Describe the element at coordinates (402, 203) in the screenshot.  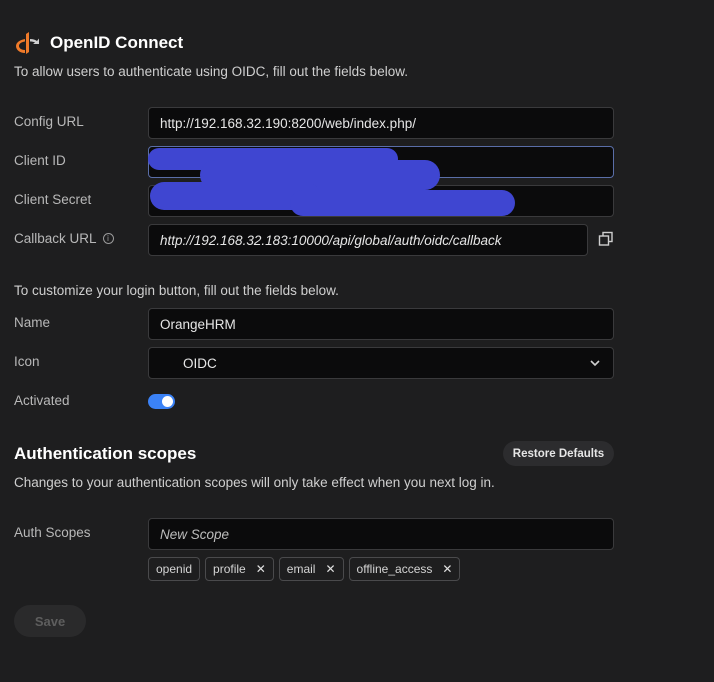
I see `redaction-mark` at that location.